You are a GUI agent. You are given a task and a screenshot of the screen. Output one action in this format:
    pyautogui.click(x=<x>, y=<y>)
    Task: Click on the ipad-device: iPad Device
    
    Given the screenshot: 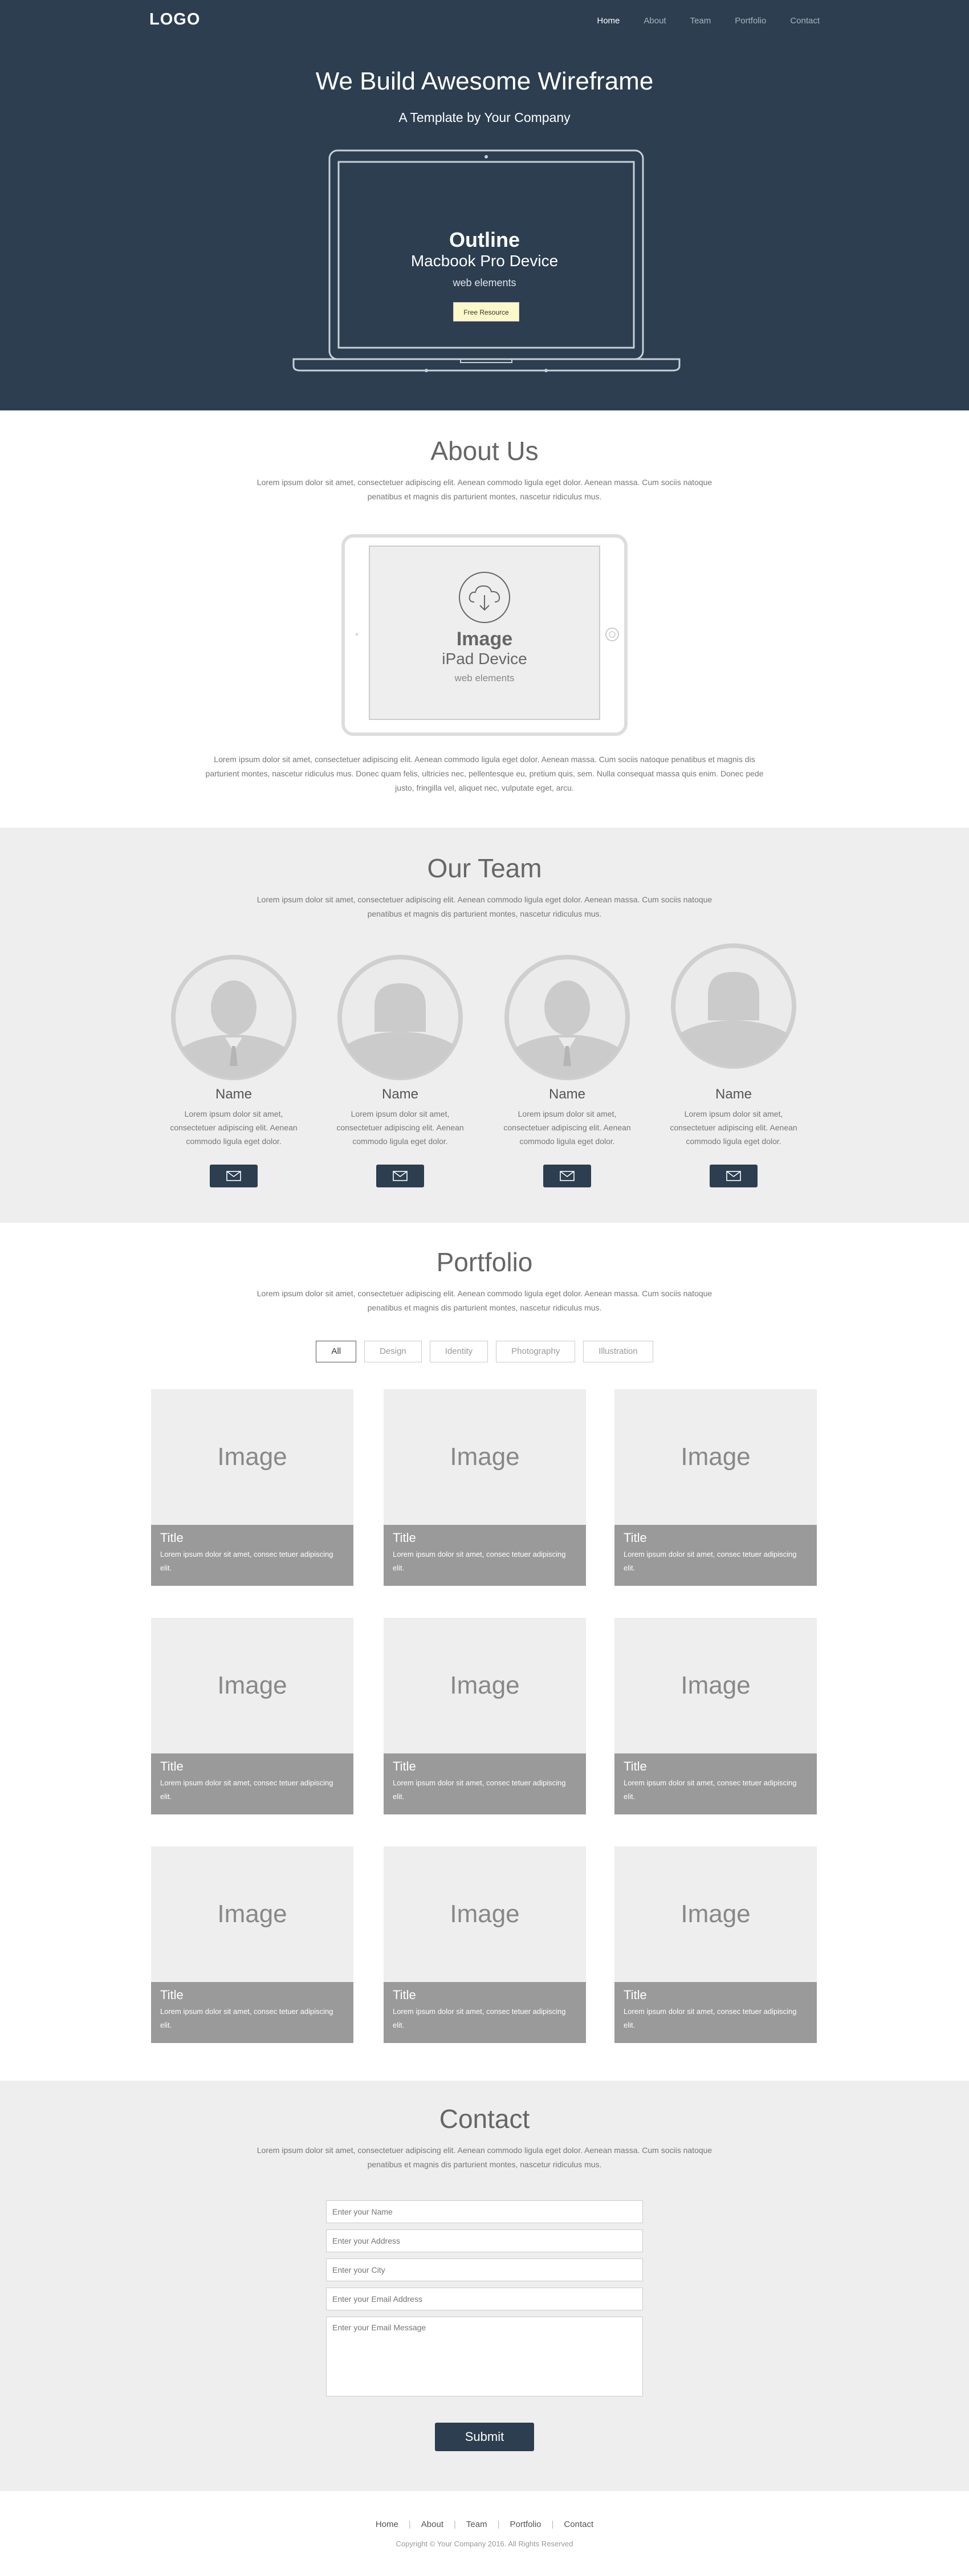 What is the action you would take?
    pyautogui.click(x=484, y=659)
    